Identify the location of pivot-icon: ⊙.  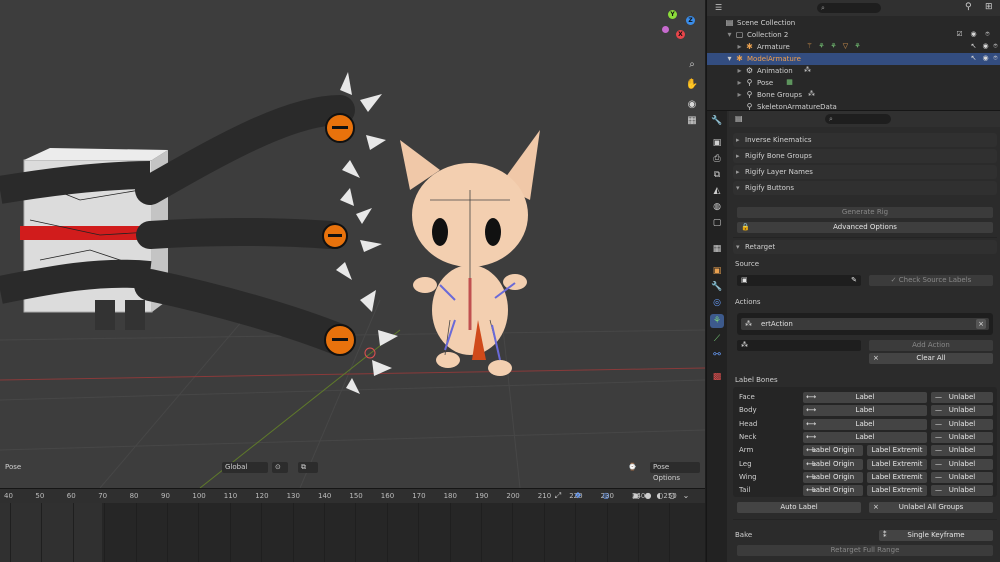
(280, 467).